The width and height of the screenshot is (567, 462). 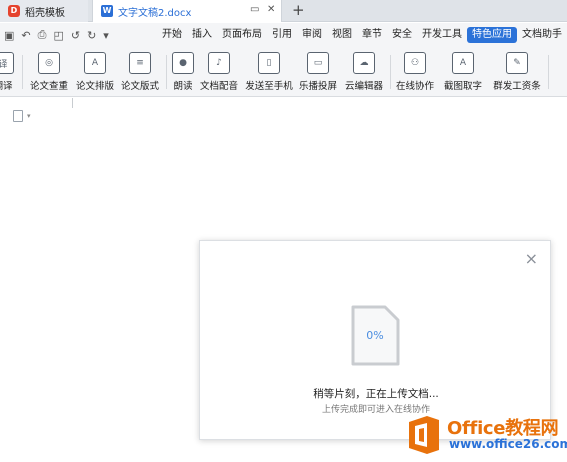 I want to click on tab-document-label: 文字文稿2.docx, so click(x=155, y=13).